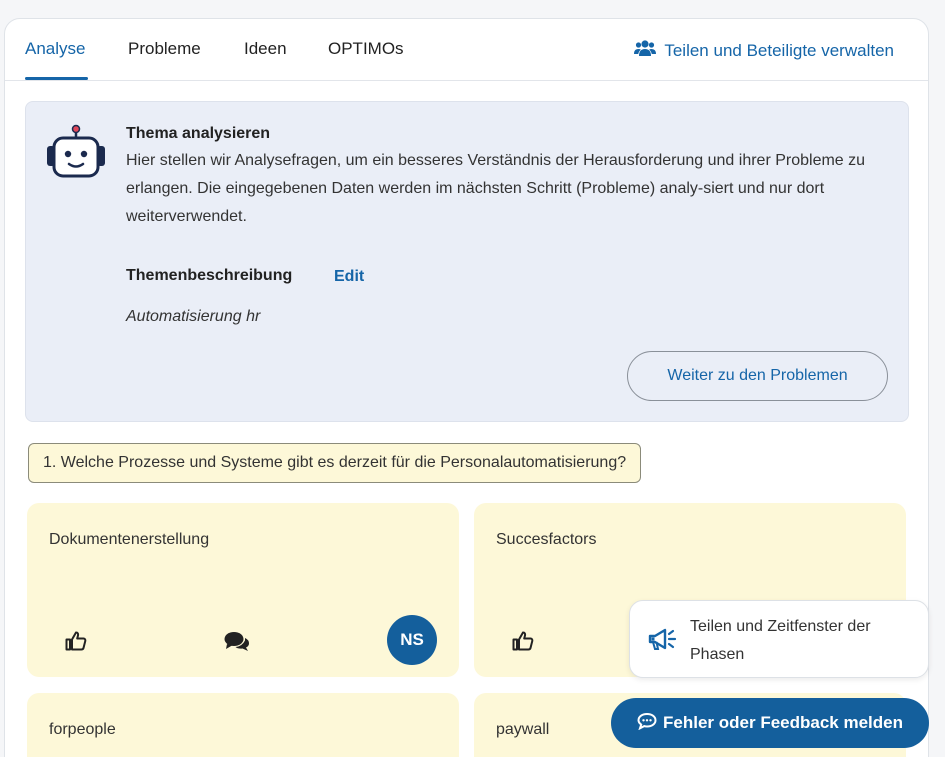 The height and width of the screenshot is (757, 945). Describe the element at coordinates (76, 154) in the screenshot. I see `robot-icon` at that location.